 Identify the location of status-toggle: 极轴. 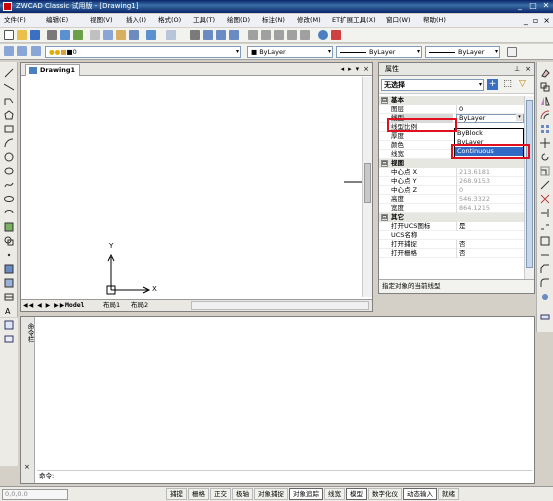
(242, 494).